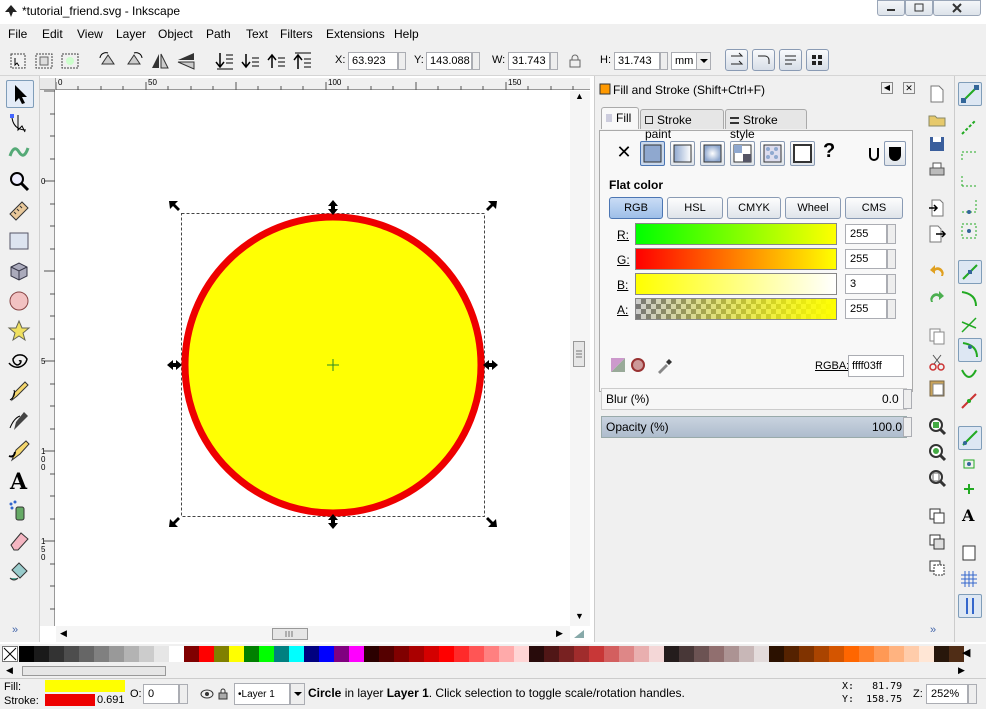 The width and height of the screenshot is (986, 709). Describe the element at coordinates (20, 422) in the screenshot. I see `pen-tool-icon` at that location.